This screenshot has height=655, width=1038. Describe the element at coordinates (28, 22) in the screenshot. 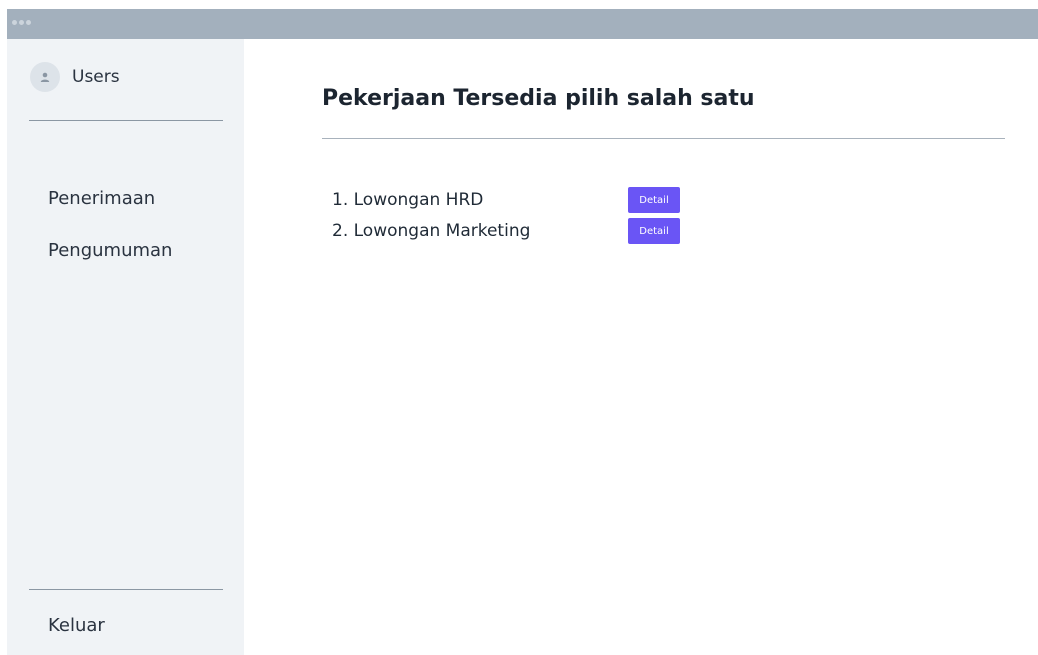

I see `maximize-dot-icon` at that location.